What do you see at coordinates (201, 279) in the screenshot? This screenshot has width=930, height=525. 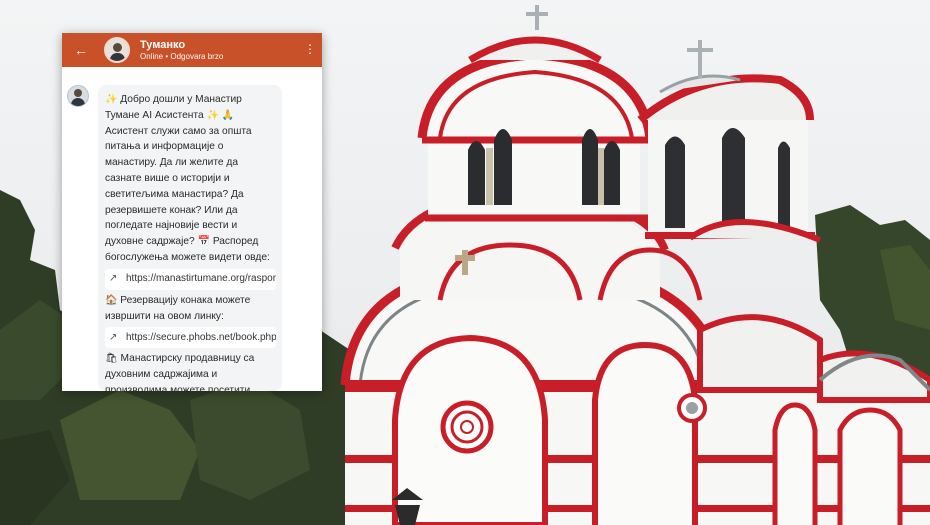 I see `schedule-link-text: https://manastirtumane.org/raspored` at bounding box center [201, 279].